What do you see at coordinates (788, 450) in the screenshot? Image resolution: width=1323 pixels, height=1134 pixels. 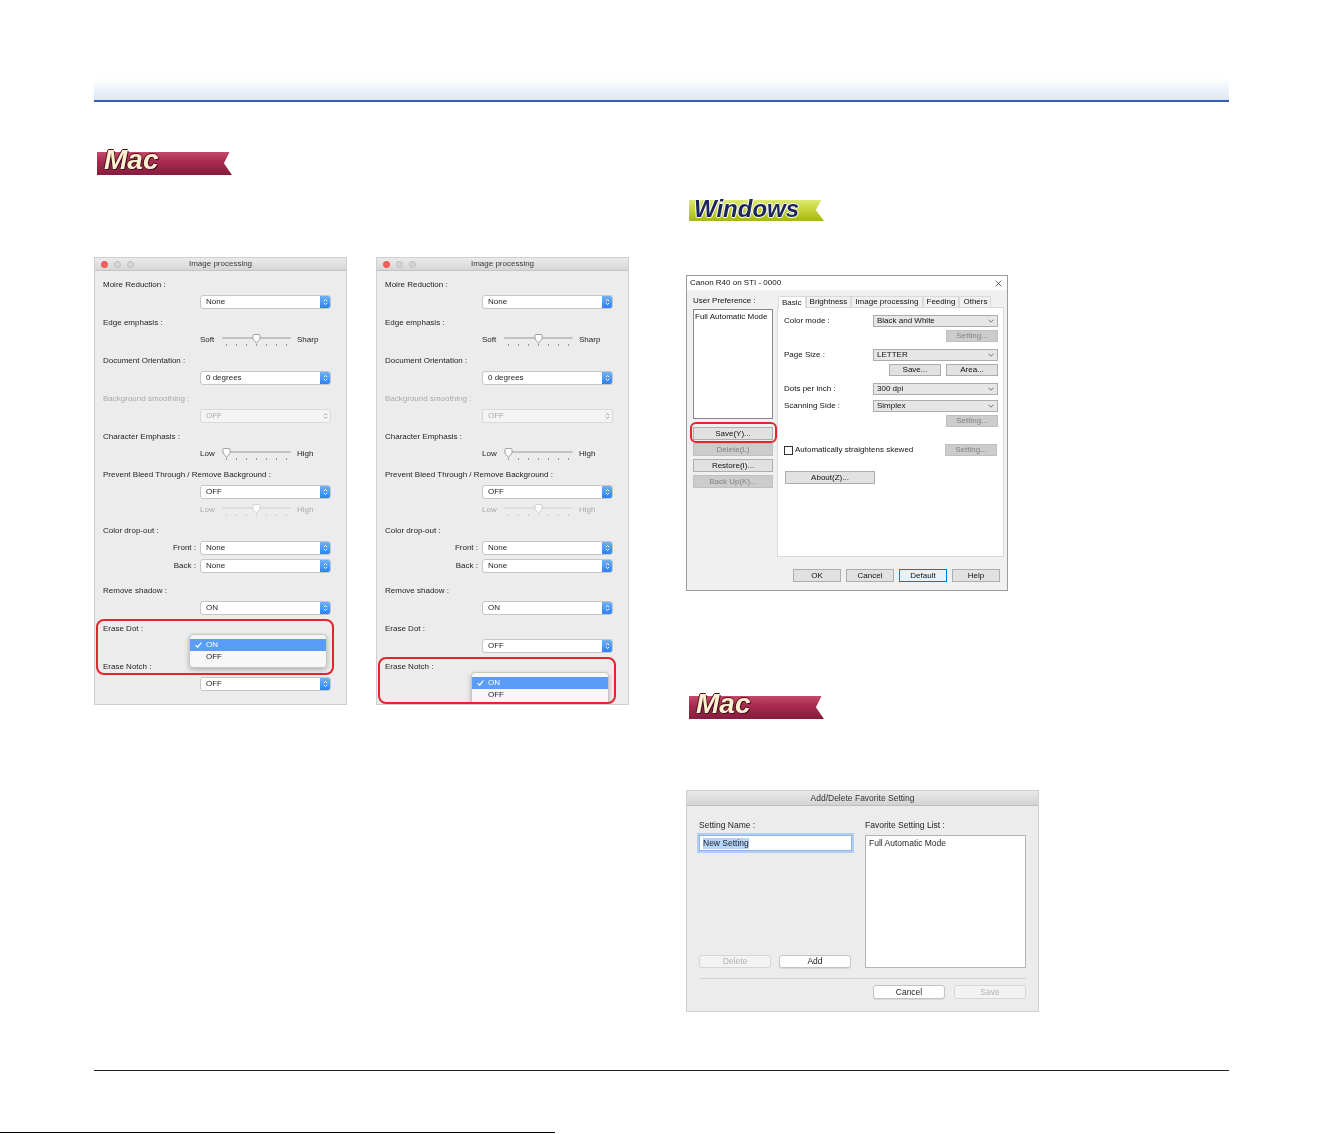 I see `checkbox` at bounding box center [788, 450].